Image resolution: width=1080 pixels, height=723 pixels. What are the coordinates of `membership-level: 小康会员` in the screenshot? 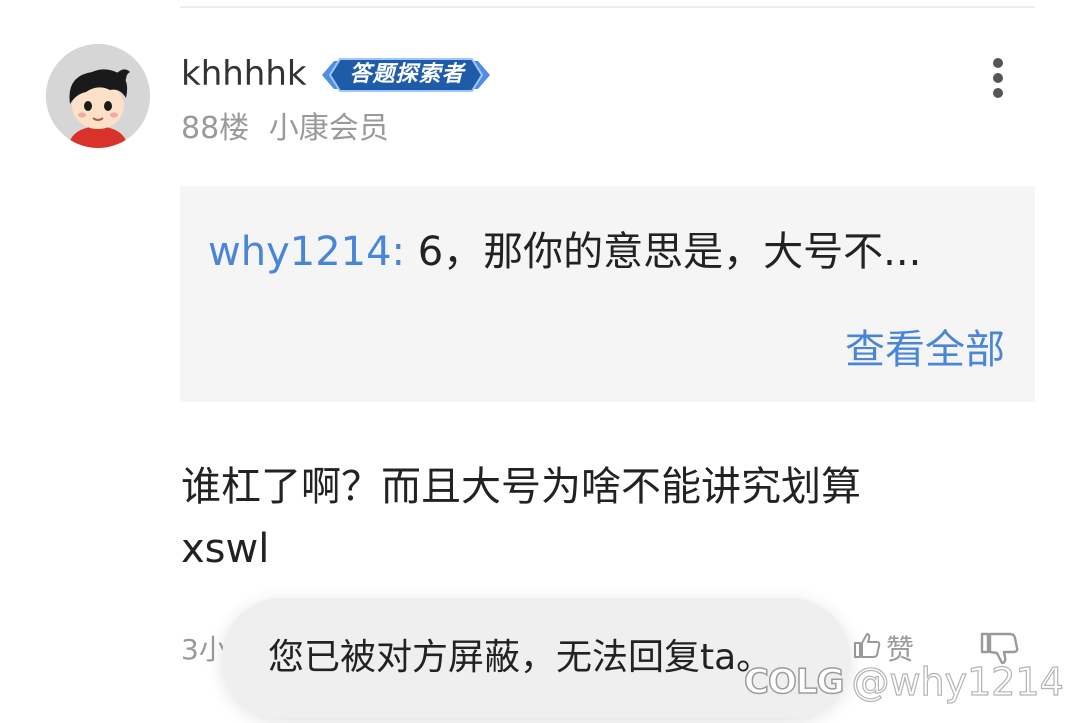 It's located at (328, 128).